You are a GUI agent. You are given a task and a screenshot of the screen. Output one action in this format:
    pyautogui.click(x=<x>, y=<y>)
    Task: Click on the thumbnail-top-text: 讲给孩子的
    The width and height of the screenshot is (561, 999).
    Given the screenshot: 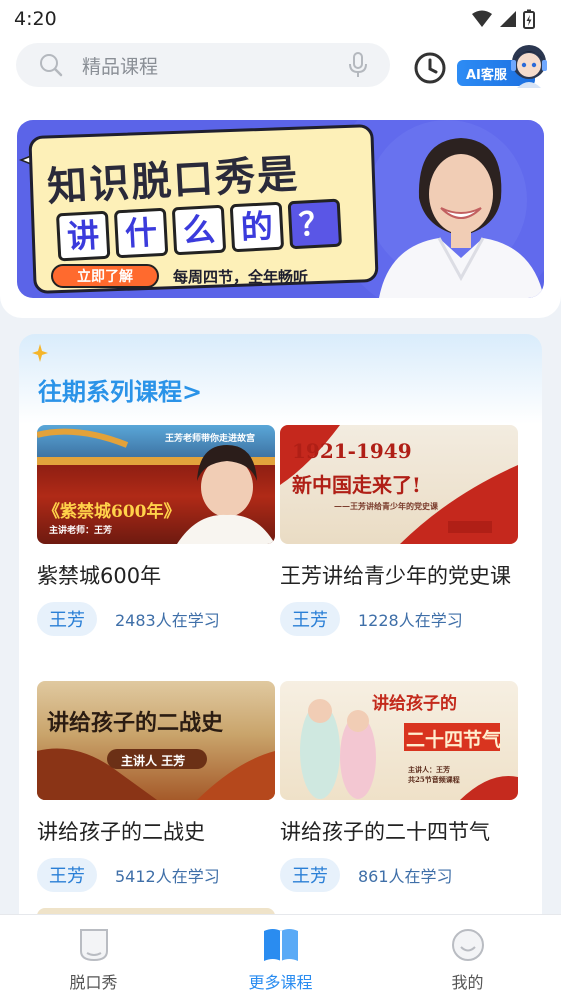 What is the action you would take?
    pyautogui.click(x=414, y=704)
    